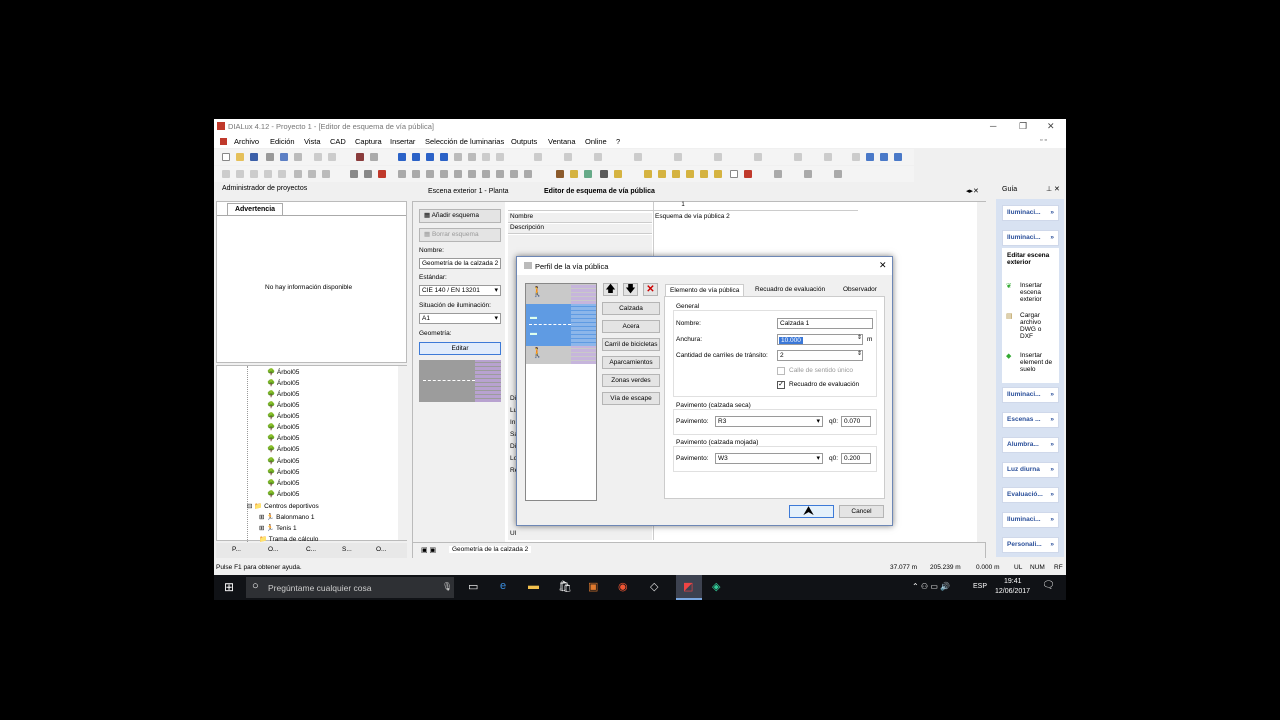 This screenshot has width=1280, height=720. I want to click on door-icon, so click(416, 174).